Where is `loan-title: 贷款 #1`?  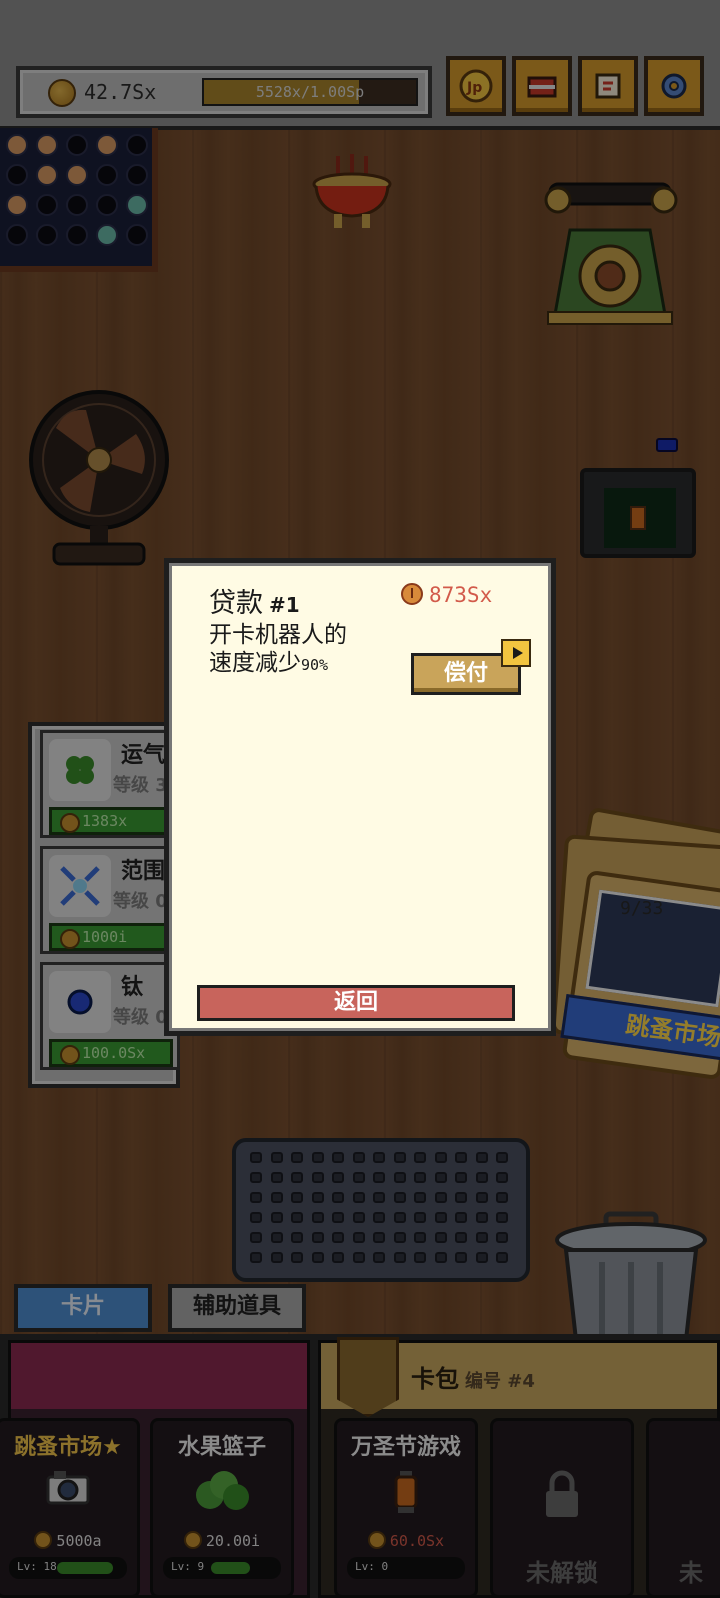
loan-title: 贷款 #1 is located at coordinates (254, 600).